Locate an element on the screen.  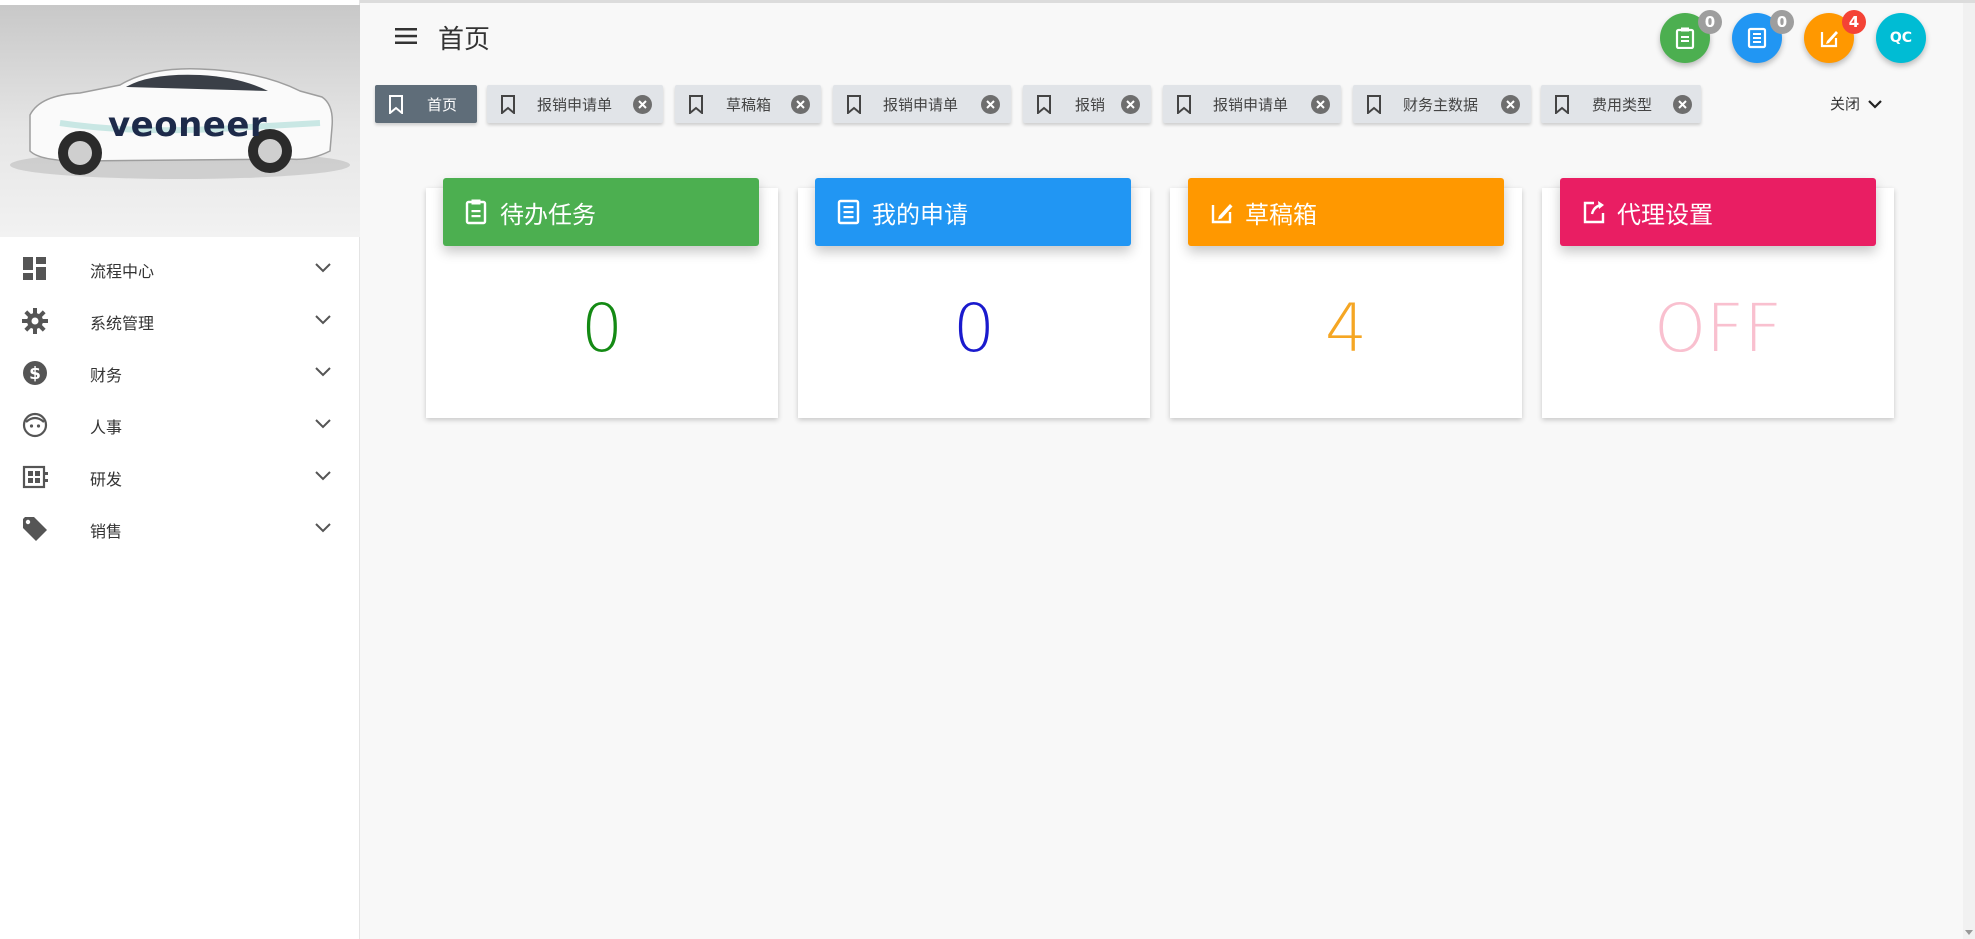
vertical-scrollbar is located at coordinates (1969, 471).